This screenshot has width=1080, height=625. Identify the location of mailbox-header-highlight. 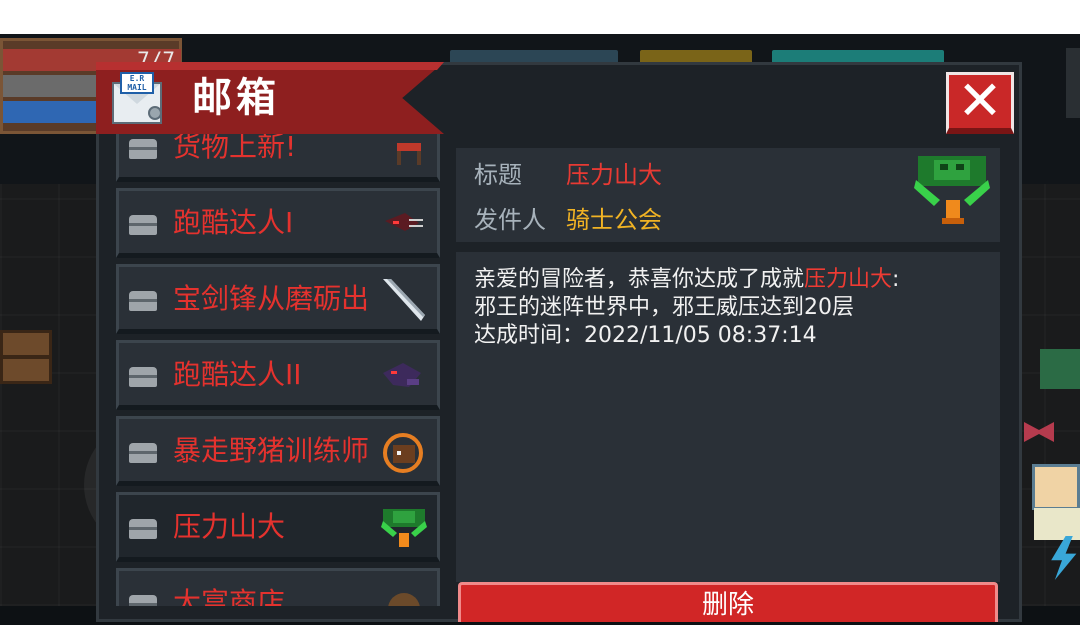
(270, 66).